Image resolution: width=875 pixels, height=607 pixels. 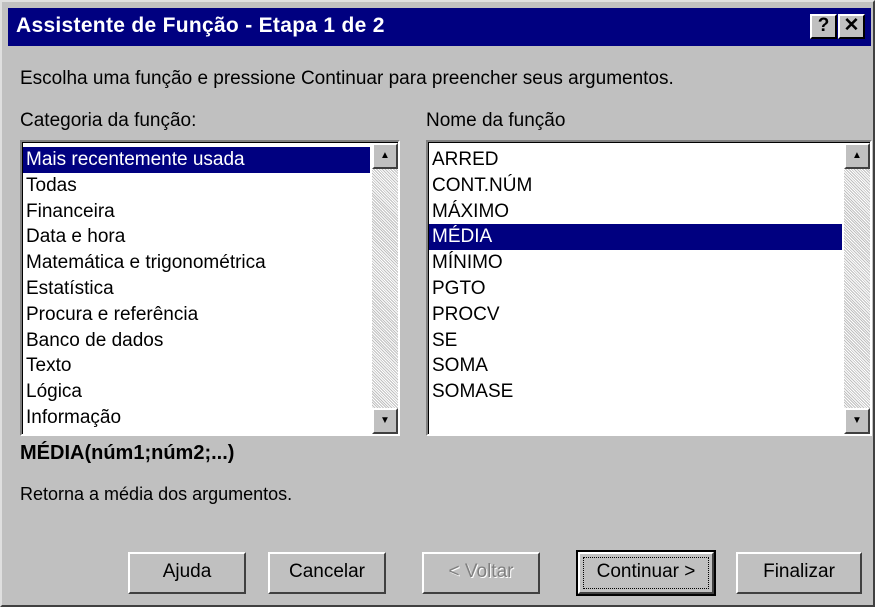 I want to click on category-list-item: Financeira, so click(x=196, y=212).